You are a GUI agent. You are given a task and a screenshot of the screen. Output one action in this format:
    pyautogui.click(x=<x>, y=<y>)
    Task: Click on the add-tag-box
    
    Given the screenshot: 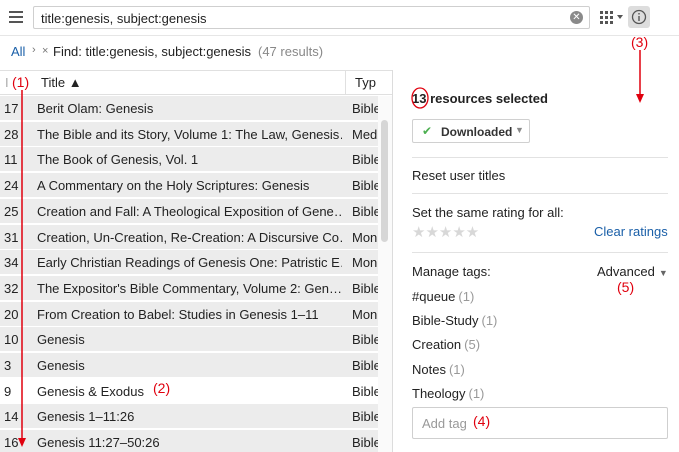 What is the action you would take?
    pyautogui.click(x=540, y=423)
    